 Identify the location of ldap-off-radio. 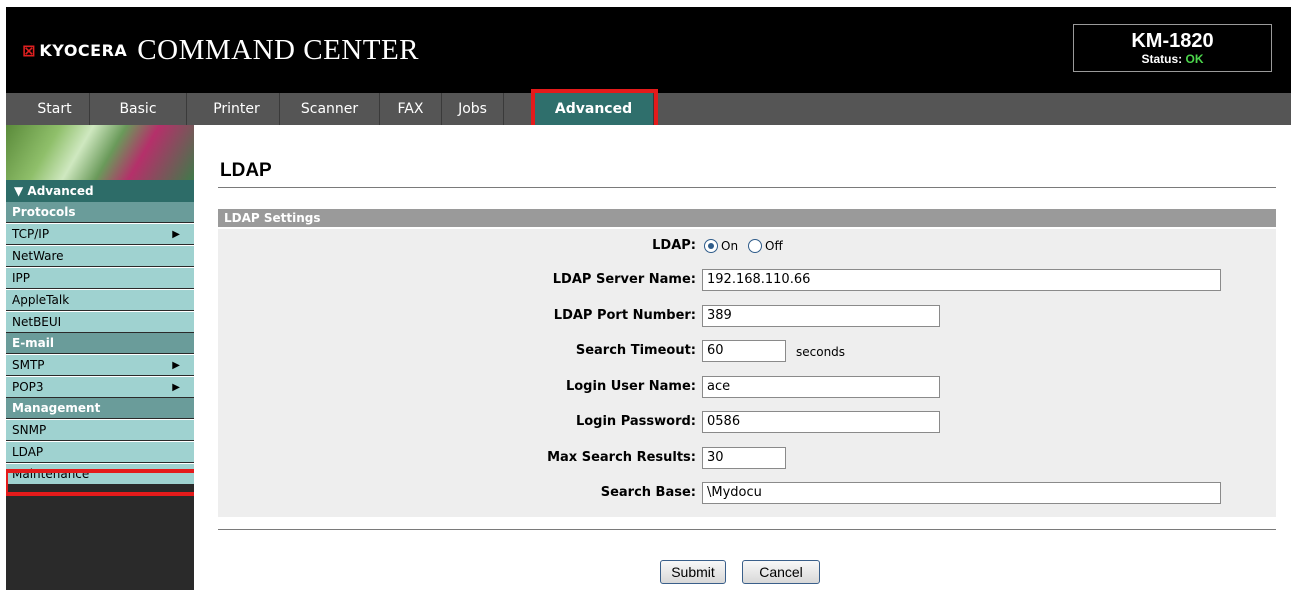
(755, 246).